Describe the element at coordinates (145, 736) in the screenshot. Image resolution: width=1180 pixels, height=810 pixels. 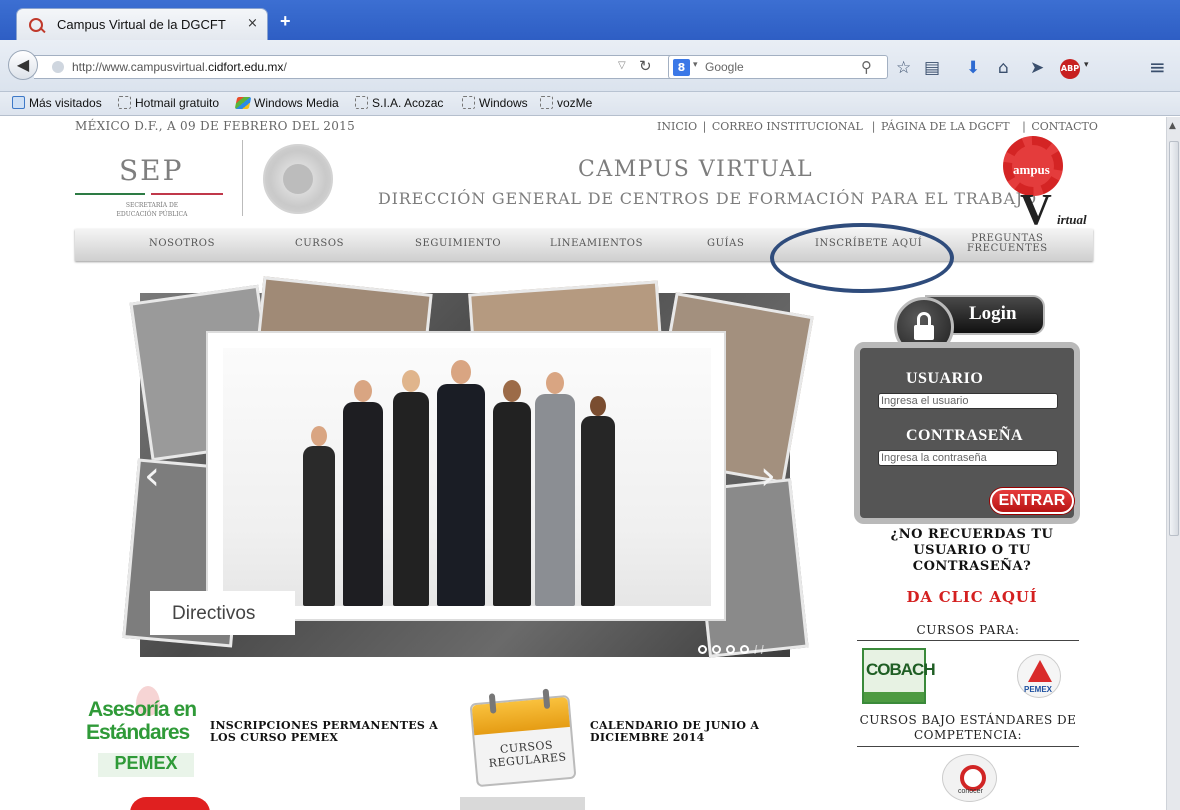
I see `asesoria-estandares-pemex-banner: Asesoría en Estándares PEMEX` at that location.